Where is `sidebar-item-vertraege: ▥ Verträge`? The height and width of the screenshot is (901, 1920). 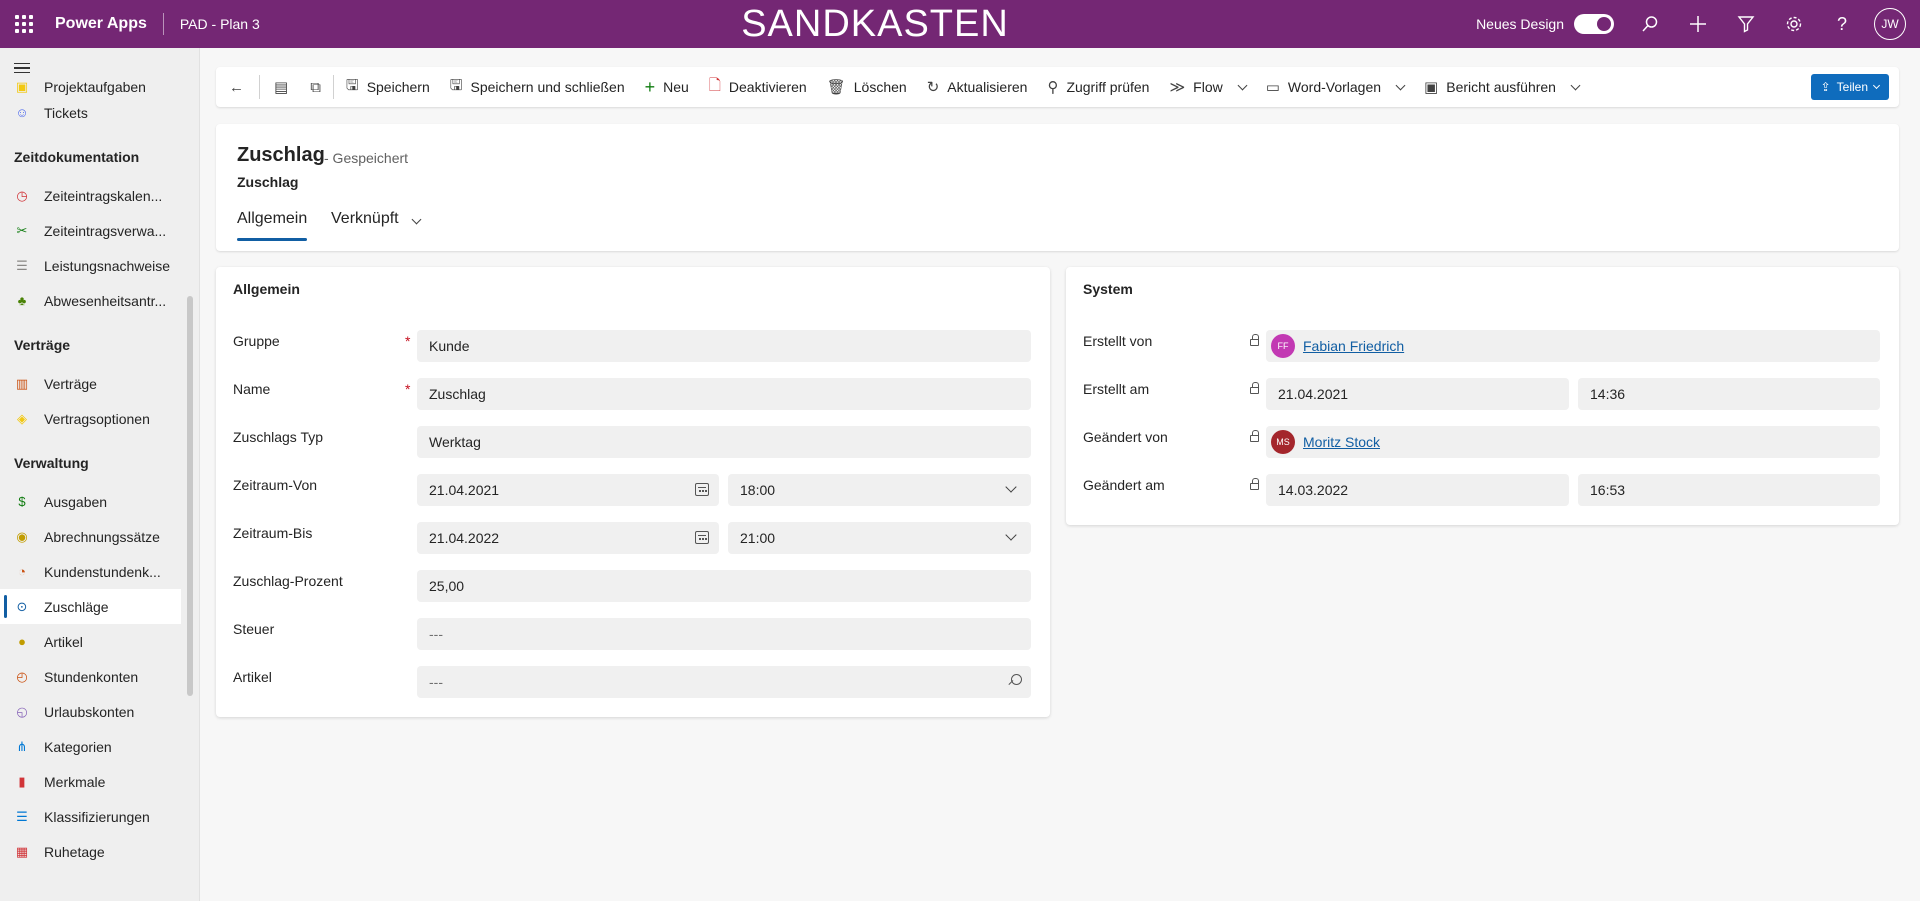 sidebar-item-vertraege: ▥ Verträge is located at coordinates (99, 383).